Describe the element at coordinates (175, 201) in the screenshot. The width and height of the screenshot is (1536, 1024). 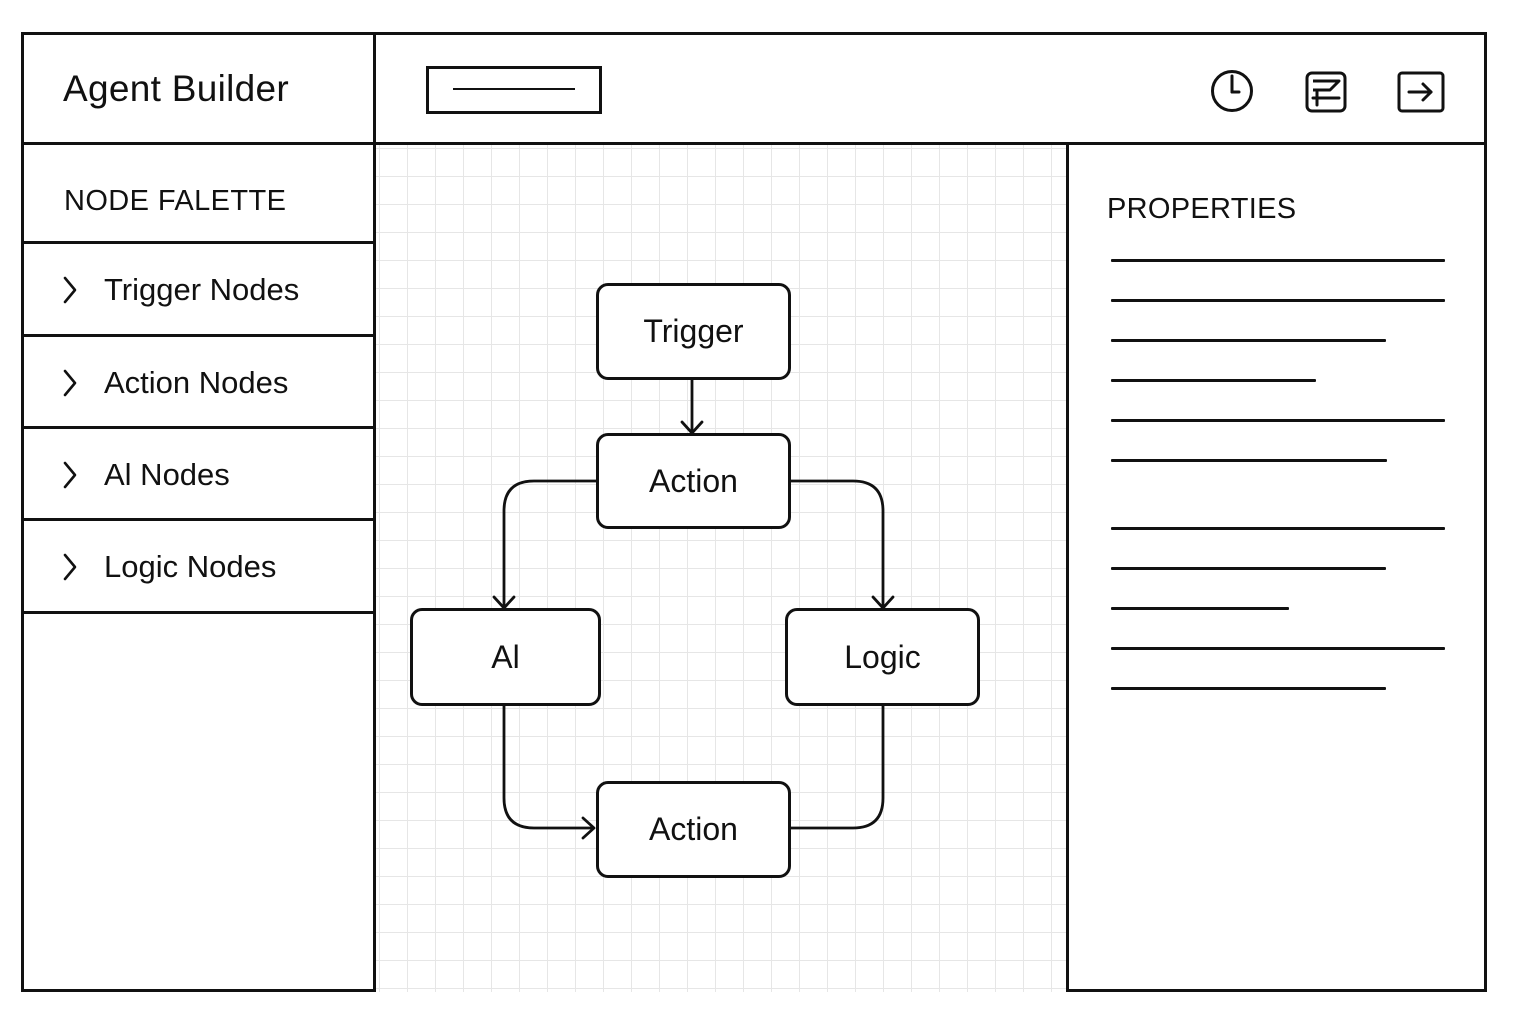
I see `palette-title: NODE FALETTE` at that location.